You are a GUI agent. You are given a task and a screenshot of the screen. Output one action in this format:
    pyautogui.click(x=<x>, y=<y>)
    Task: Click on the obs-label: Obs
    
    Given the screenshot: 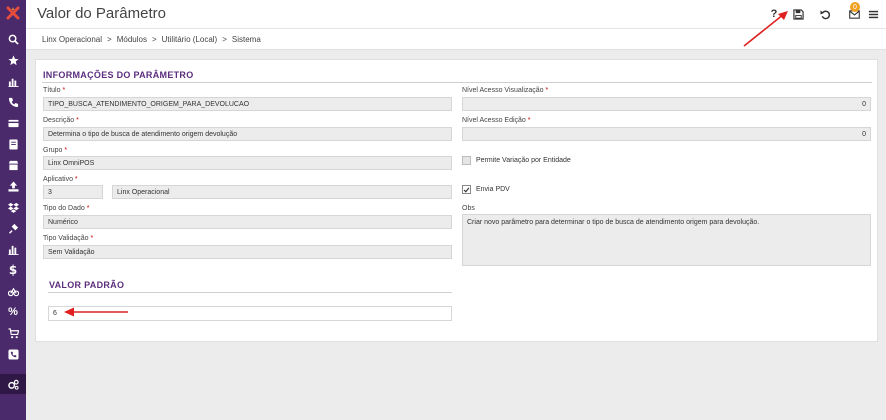 What is the action you would take?
    pyautogui.click(x=468, y=208)
    